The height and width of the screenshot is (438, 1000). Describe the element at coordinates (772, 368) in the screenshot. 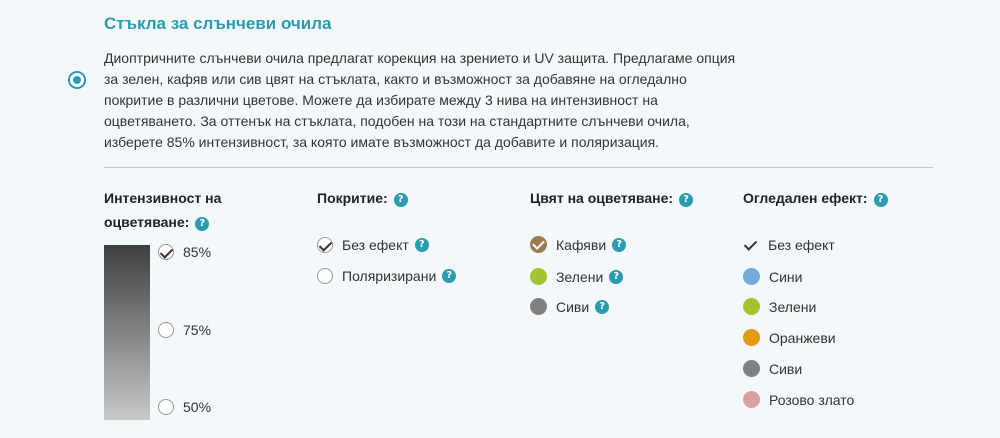

I see `mirror-option-gray: Сиви` at that location.